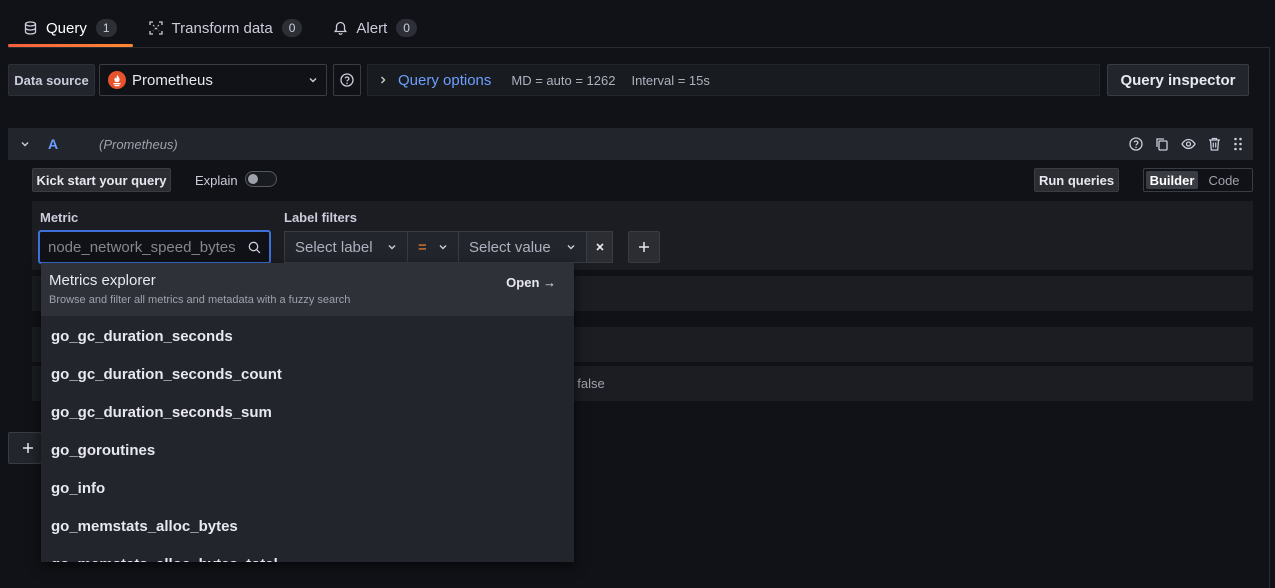 This screenshot has width=1275, height=588. I want to click on editor-mode-switch: Builder Code, so click(1198, 180).